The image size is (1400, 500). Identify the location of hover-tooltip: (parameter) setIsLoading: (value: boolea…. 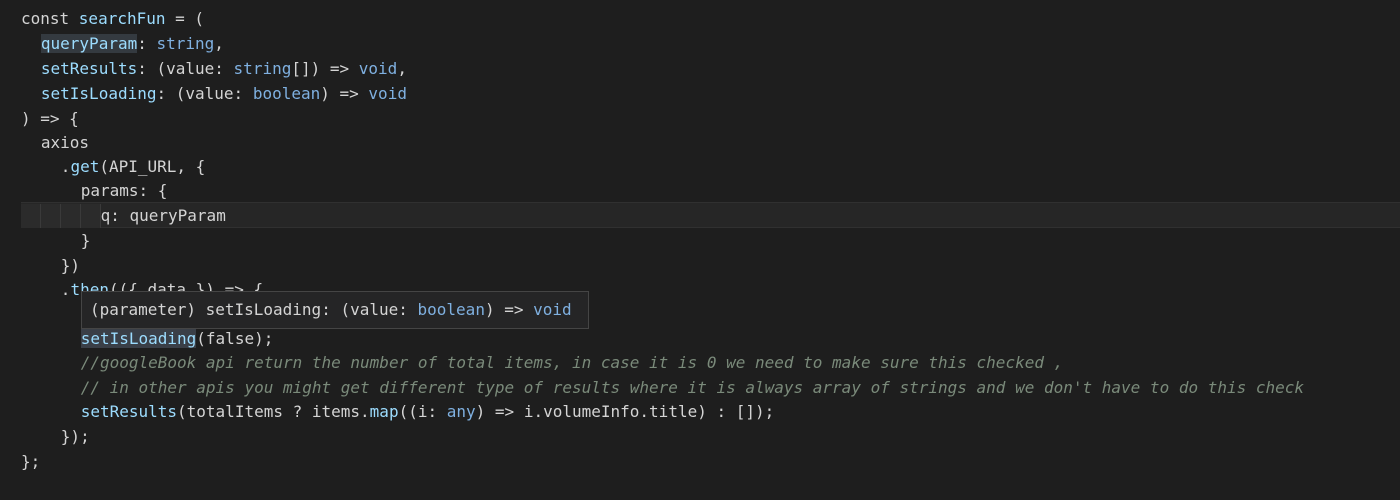
(335, 310).